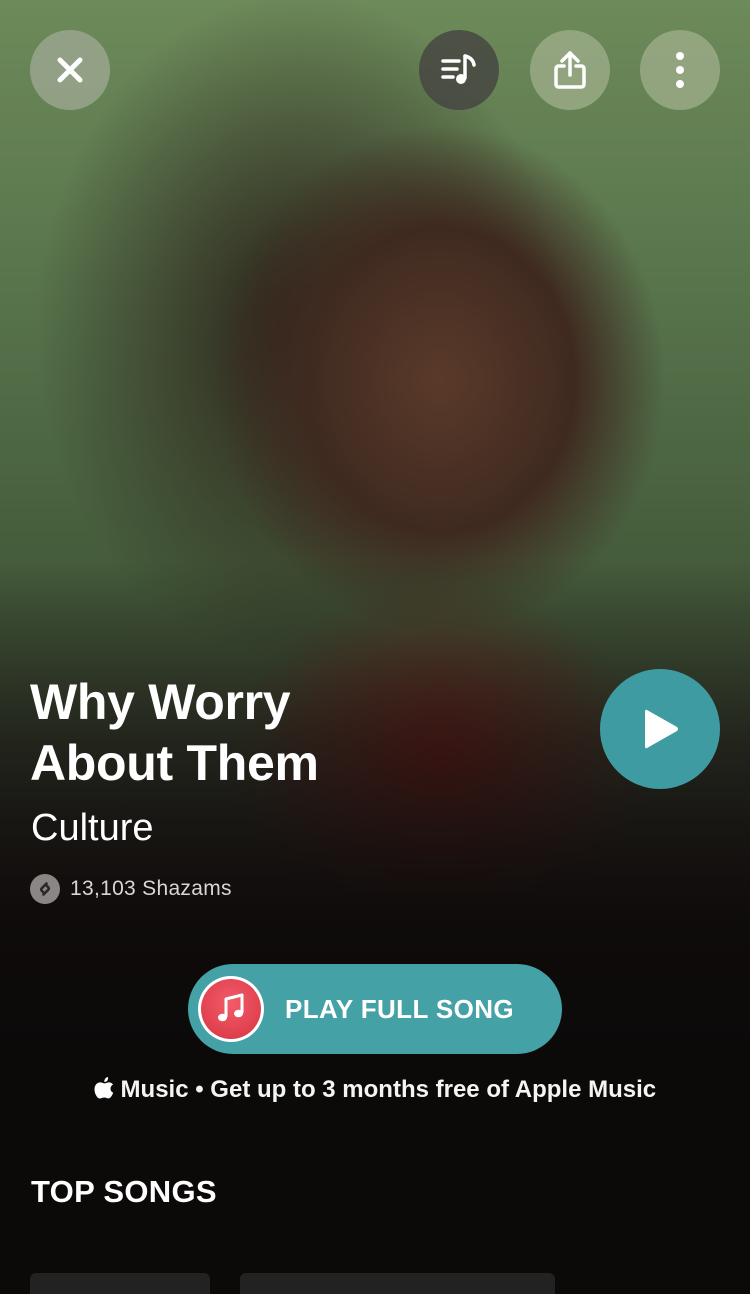 This screenshot has height=1294, width=750. Describe the element at coordinates (160, 702) in the screenshot. I see `song-title-line-1: Why Worry` at that location.